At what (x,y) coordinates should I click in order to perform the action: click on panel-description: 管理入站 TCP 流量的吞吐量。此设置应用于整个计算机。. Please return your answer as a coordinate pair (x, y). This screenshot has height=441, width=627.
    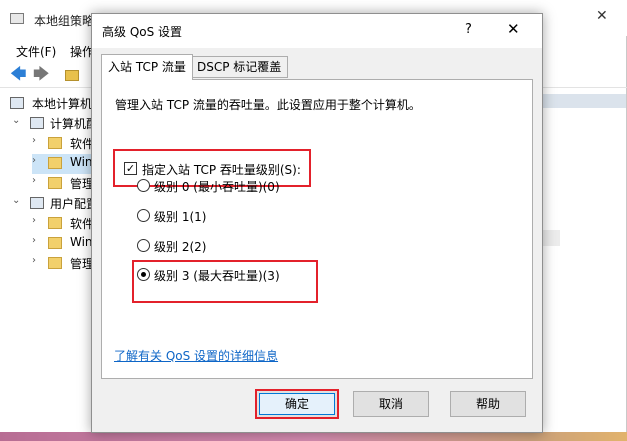
    Looking at the image, I should click on (268, 105).